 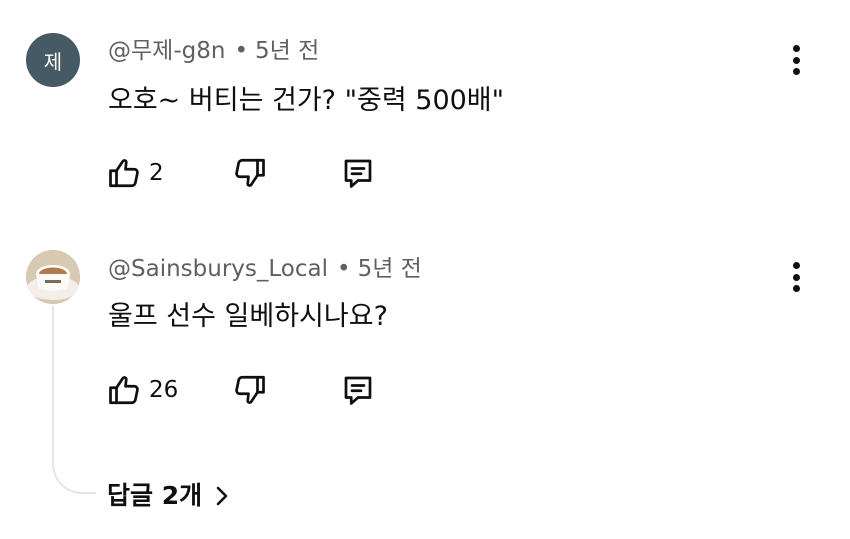 I want to click on comment-meta: @Sainsburys_Local • 5년 전, so click(x=265, y=269).